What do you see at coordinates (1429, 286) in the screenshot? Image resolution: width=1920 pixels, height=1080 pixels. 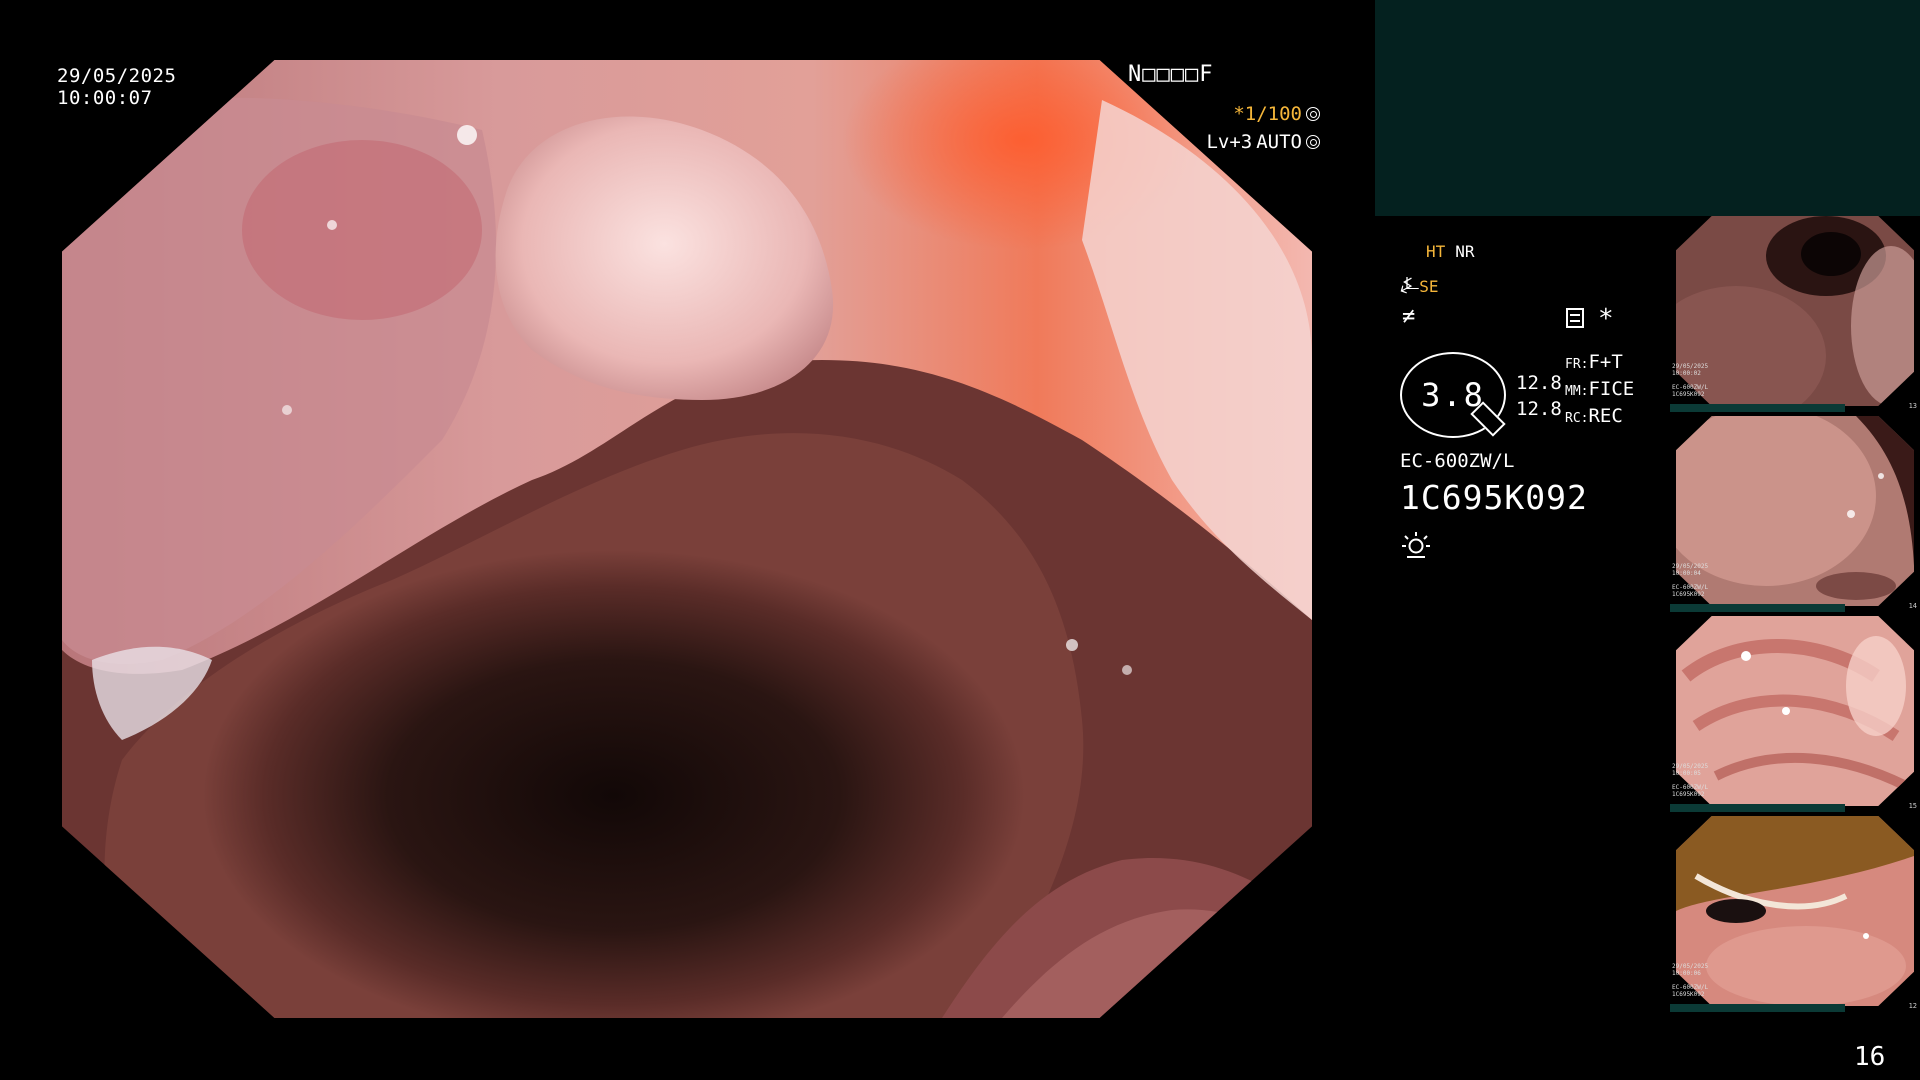 I see `mode-se: SE` at bounding box center [1429, 286].